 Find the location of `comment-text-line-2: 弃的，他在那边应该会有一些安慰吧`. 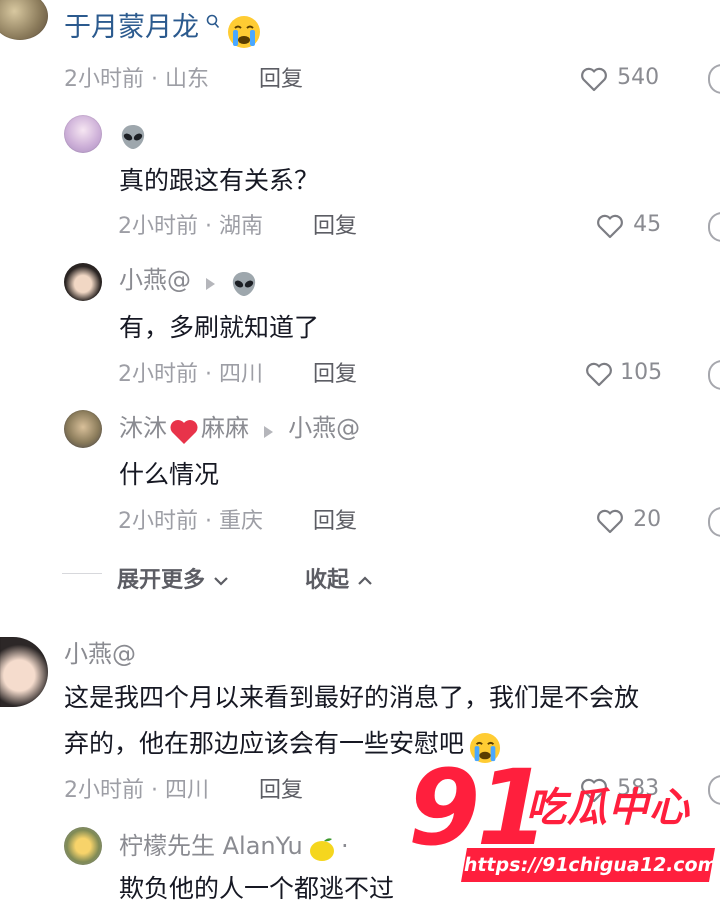

comment-text-line-2: 弃的，他在那边应该会有一些安慰吧 is located at coordinates (264, 743).